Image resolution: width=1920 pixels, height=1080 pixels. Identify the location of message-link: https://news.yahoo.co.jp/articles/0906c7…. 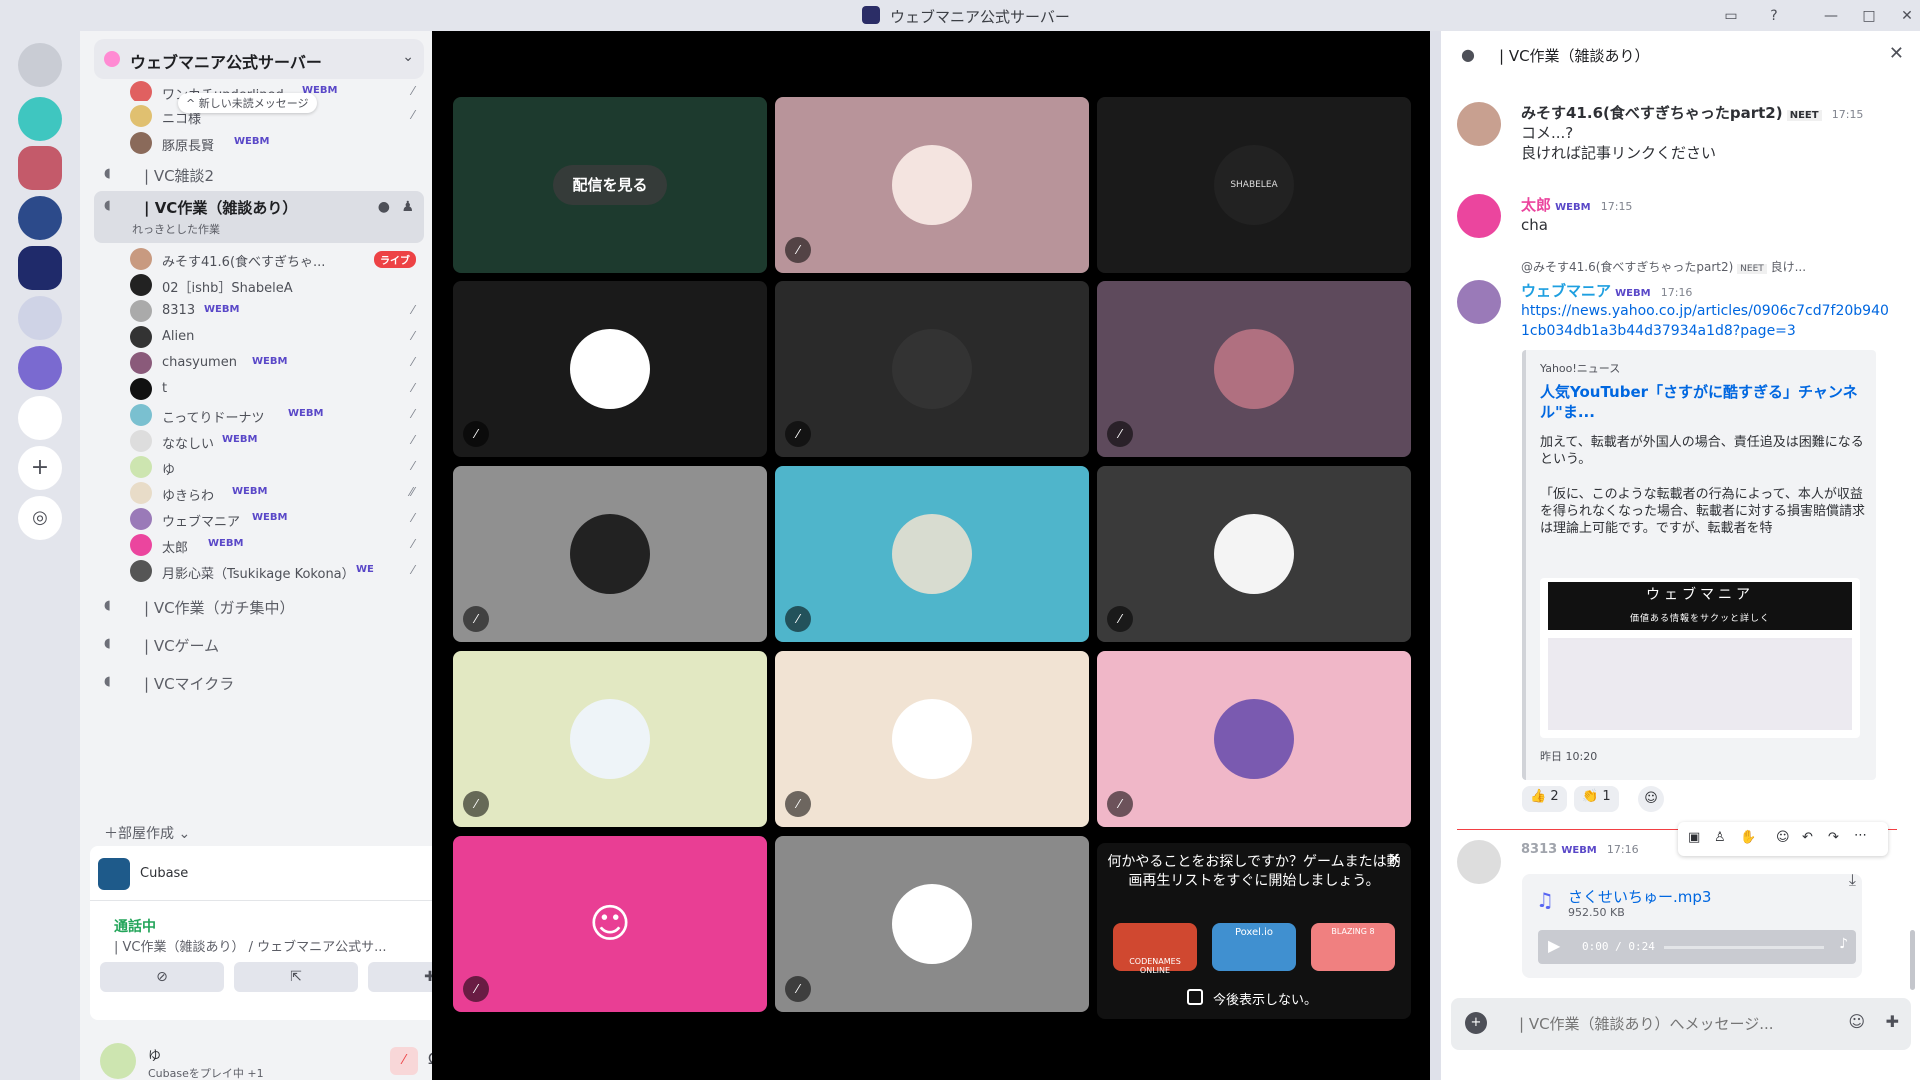
(1706, 321).